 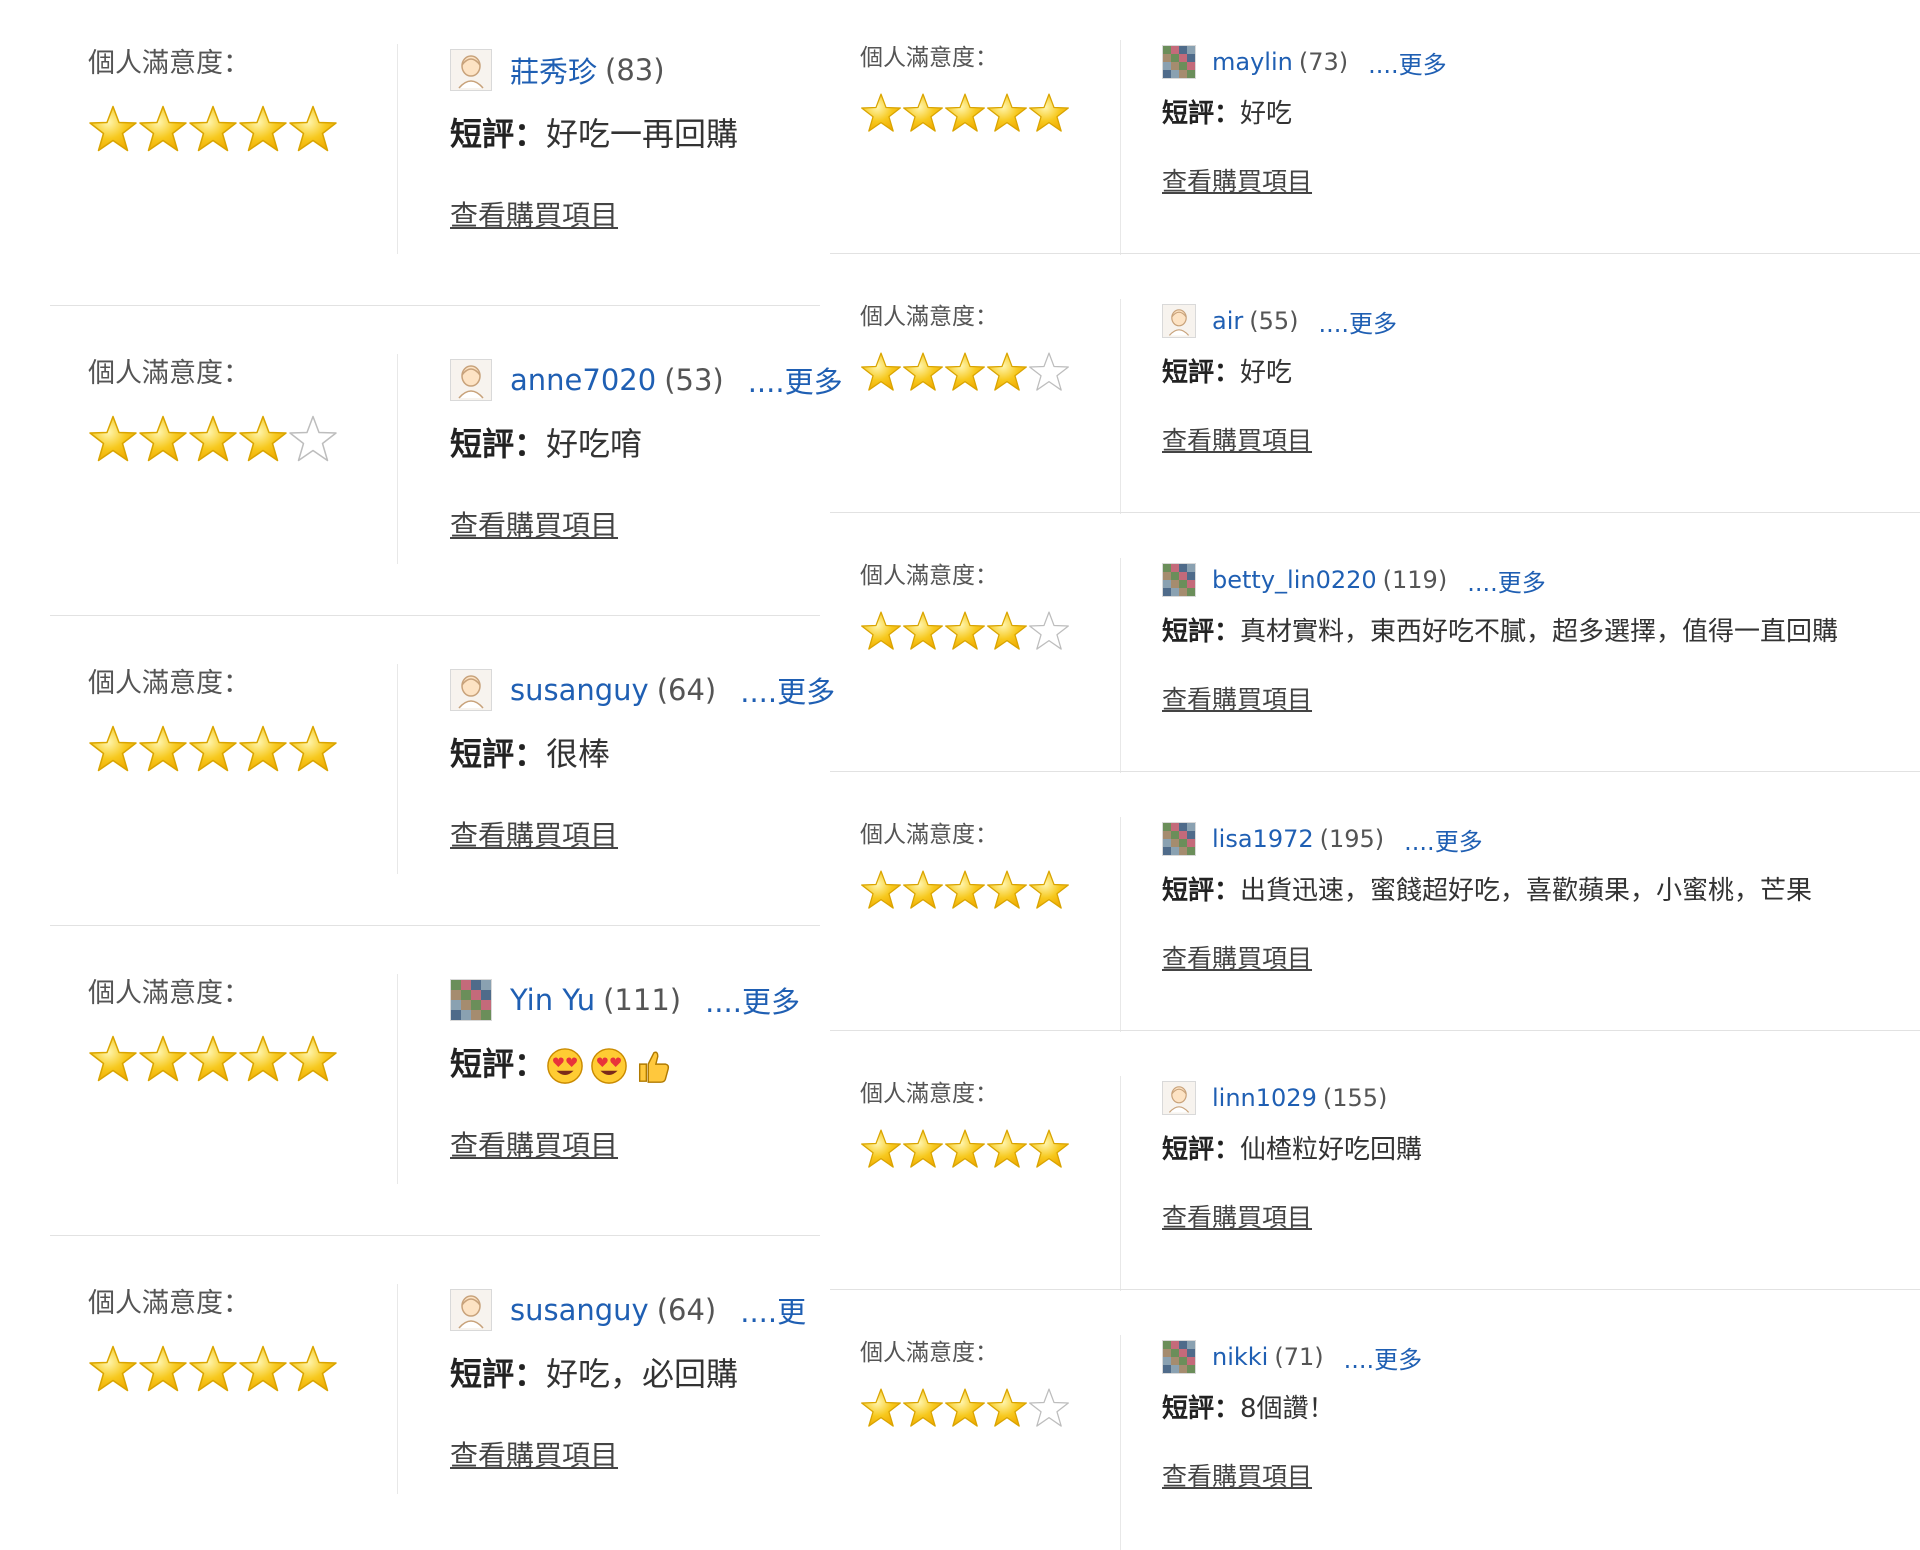 I want to click on reviewer-name-link: nikki, so click(x=1240, y=1357).